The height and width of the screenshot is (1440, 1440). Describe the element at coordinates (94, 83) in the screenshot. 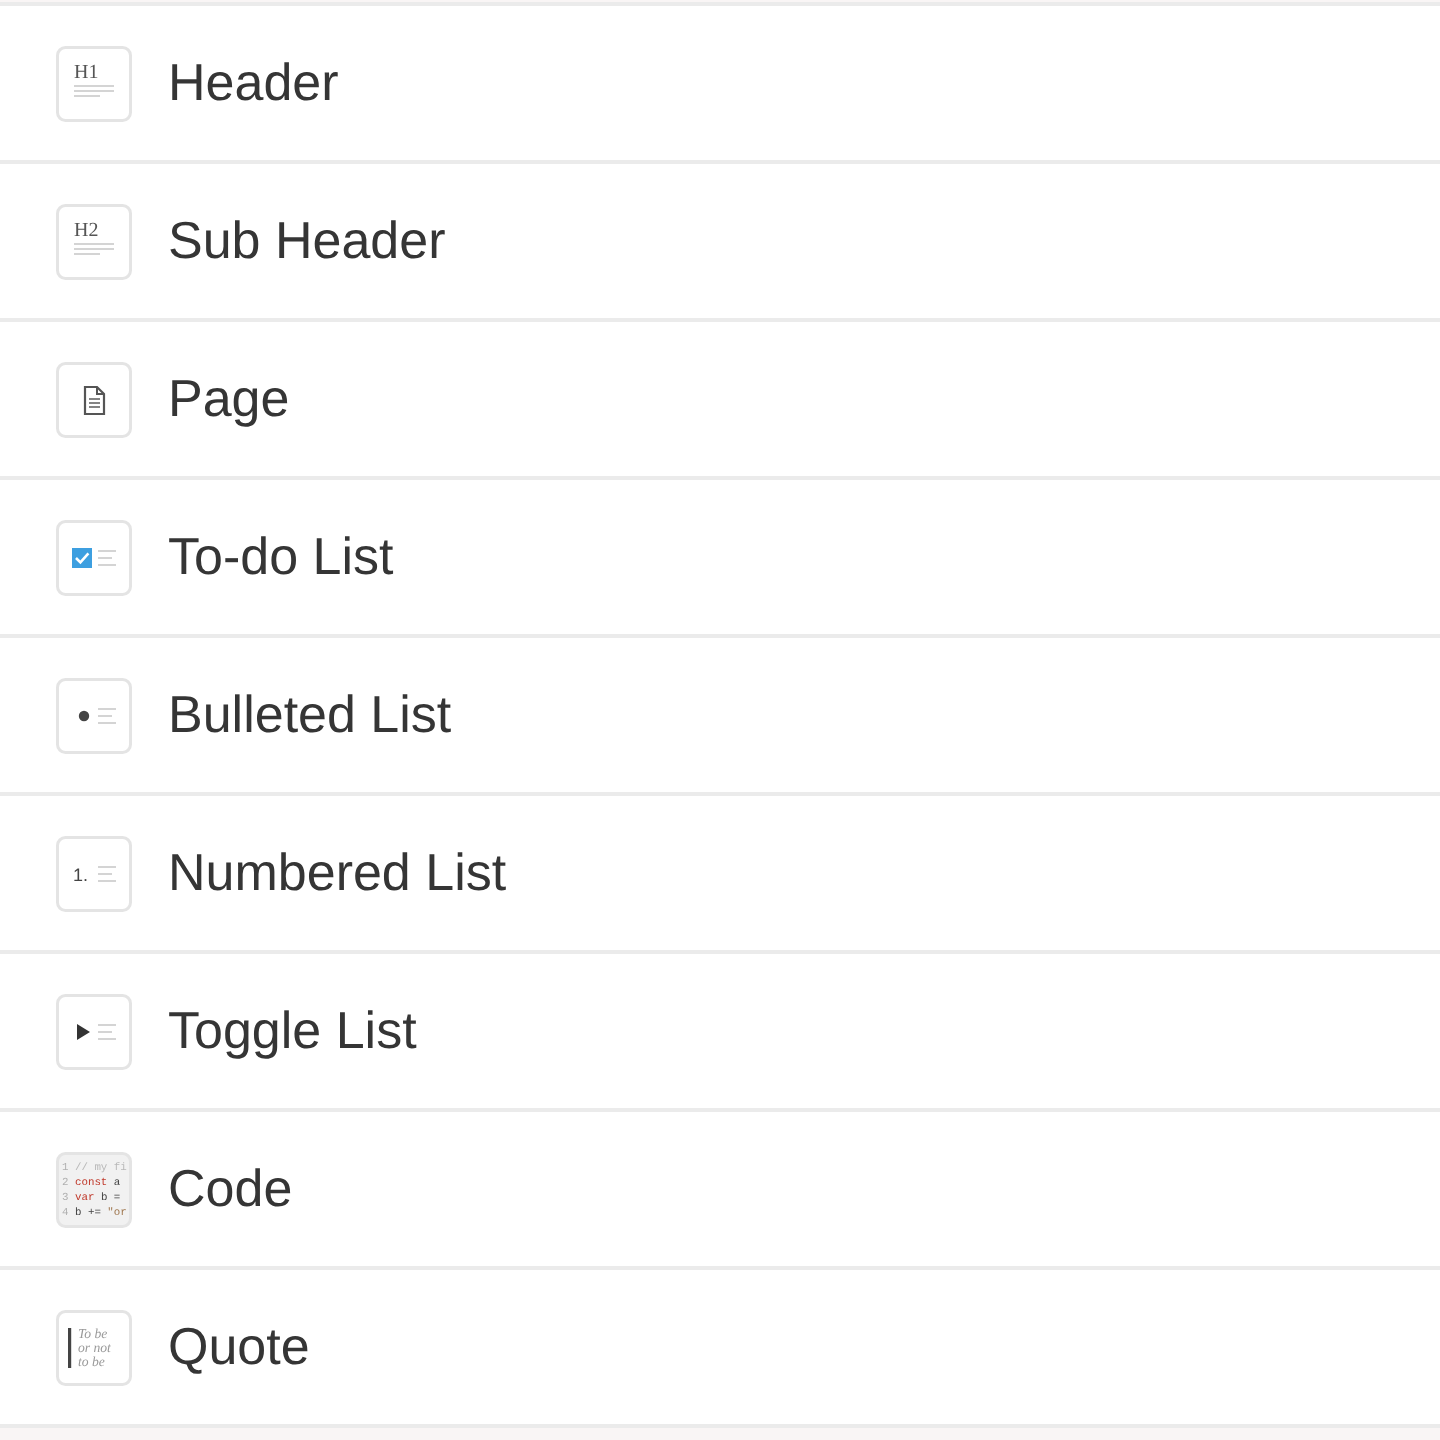

I see `heading-icon: H1` at that location.